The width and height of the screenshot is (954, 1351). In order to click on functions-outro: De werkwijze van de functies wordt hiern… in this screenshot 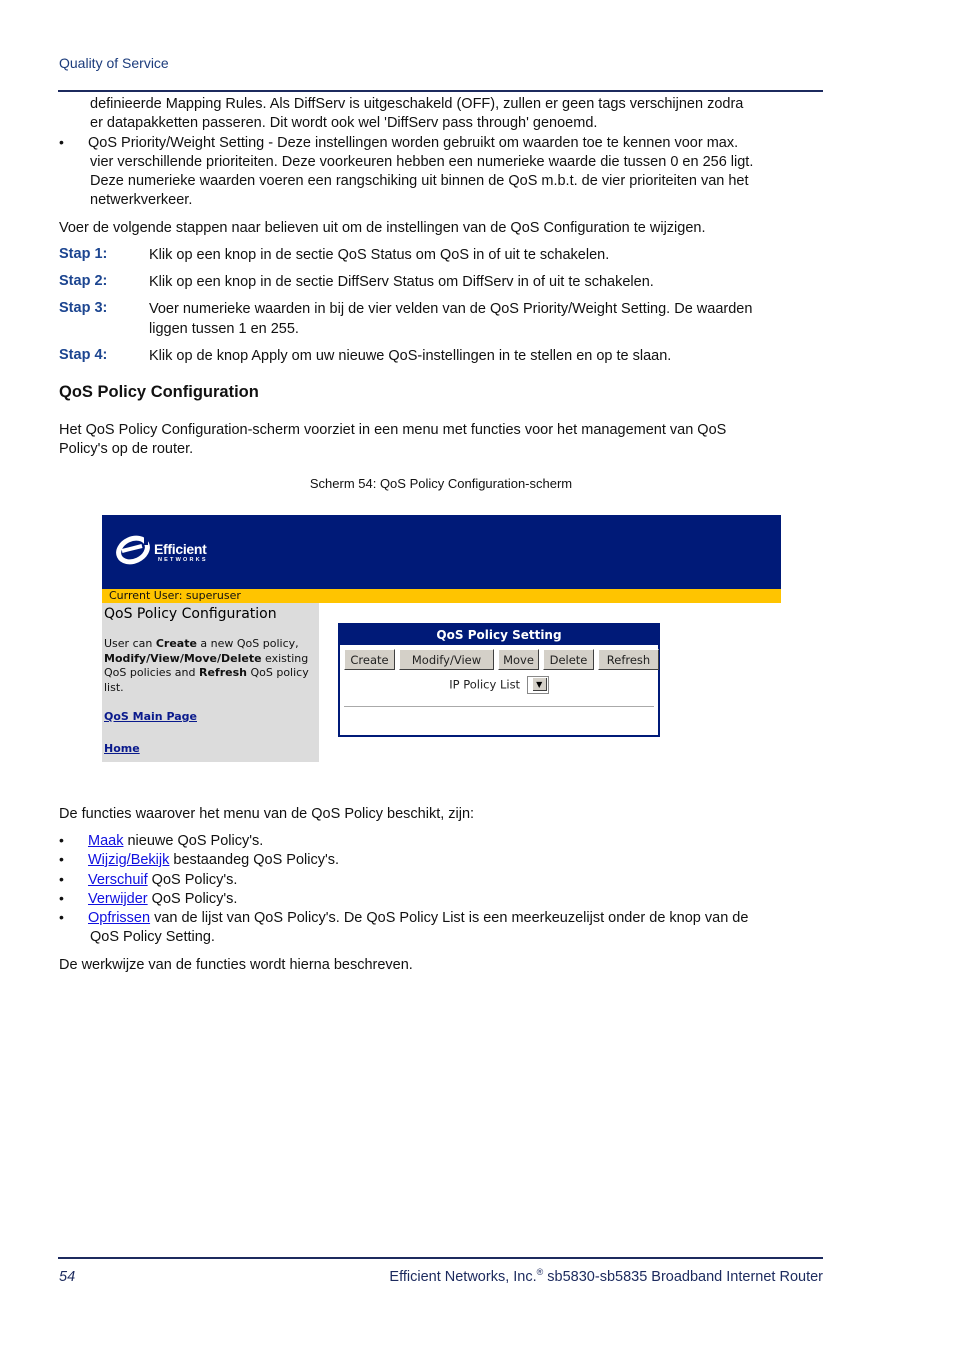, I will do `click(236, 965)`.